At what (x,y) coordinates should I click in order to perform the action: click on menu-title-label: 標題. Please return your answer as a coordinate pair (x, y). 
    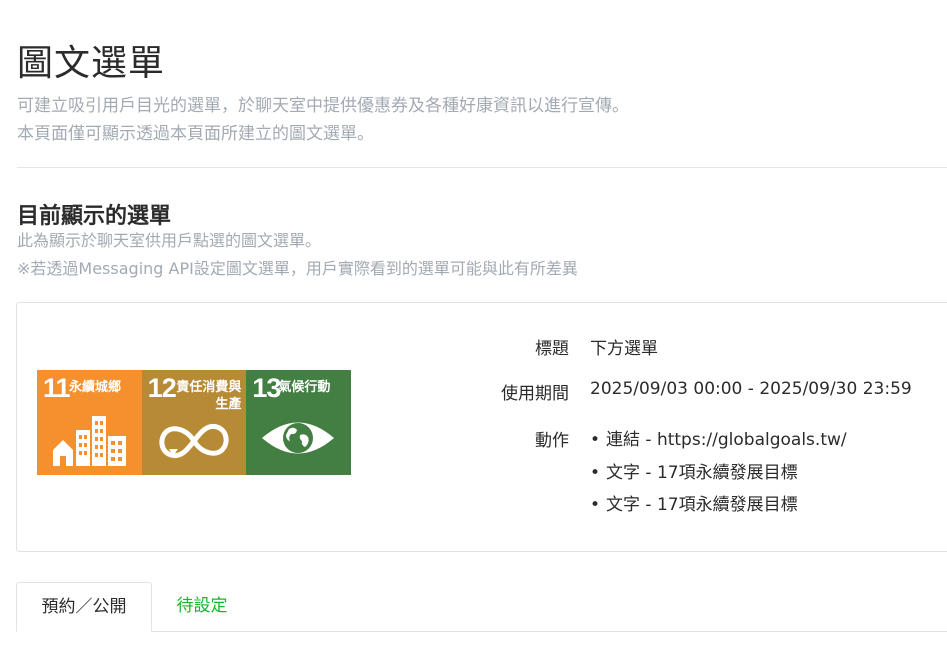
    Looking at the image, I should click on (552, 349).